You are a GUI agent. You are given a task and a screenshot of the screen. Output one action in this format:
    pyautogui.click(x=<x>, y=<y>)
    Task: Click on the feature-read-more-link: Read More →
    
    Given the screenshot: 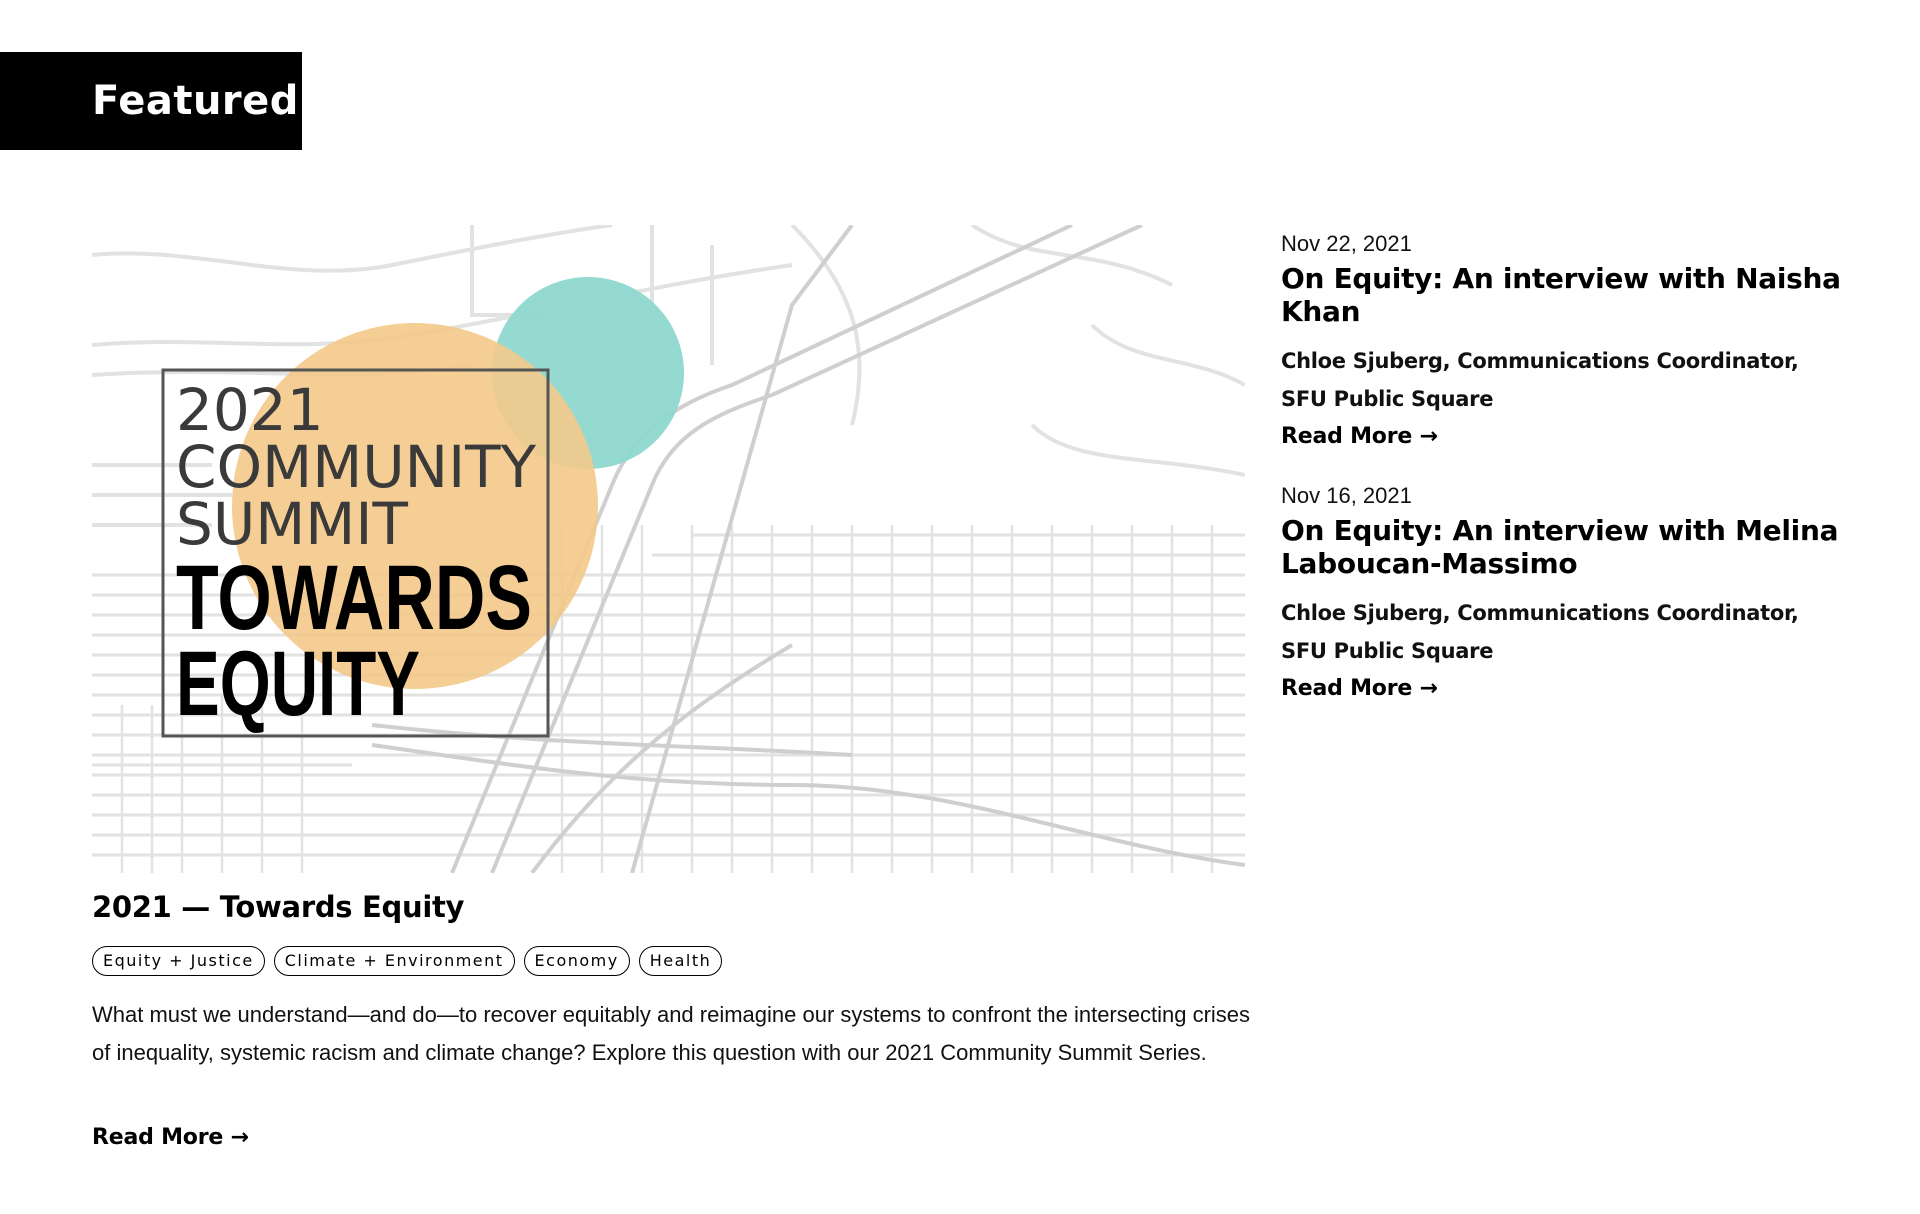 What is the action you would take?
    pyautogui.click(x=170, y=1137)
    